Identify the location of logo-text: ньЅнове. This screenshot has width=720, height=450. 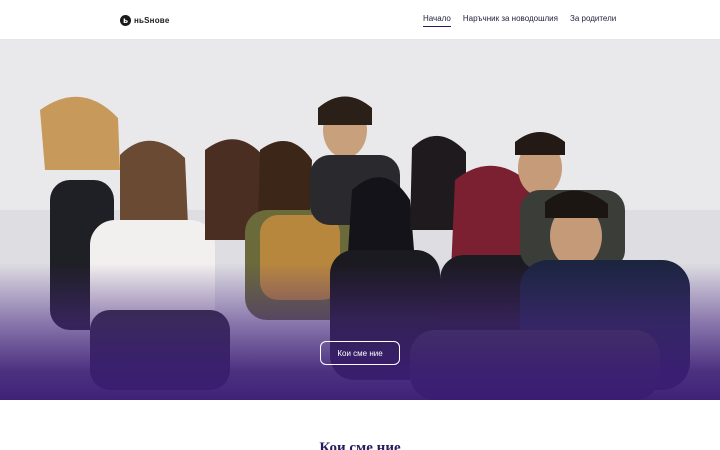
(152, 20).